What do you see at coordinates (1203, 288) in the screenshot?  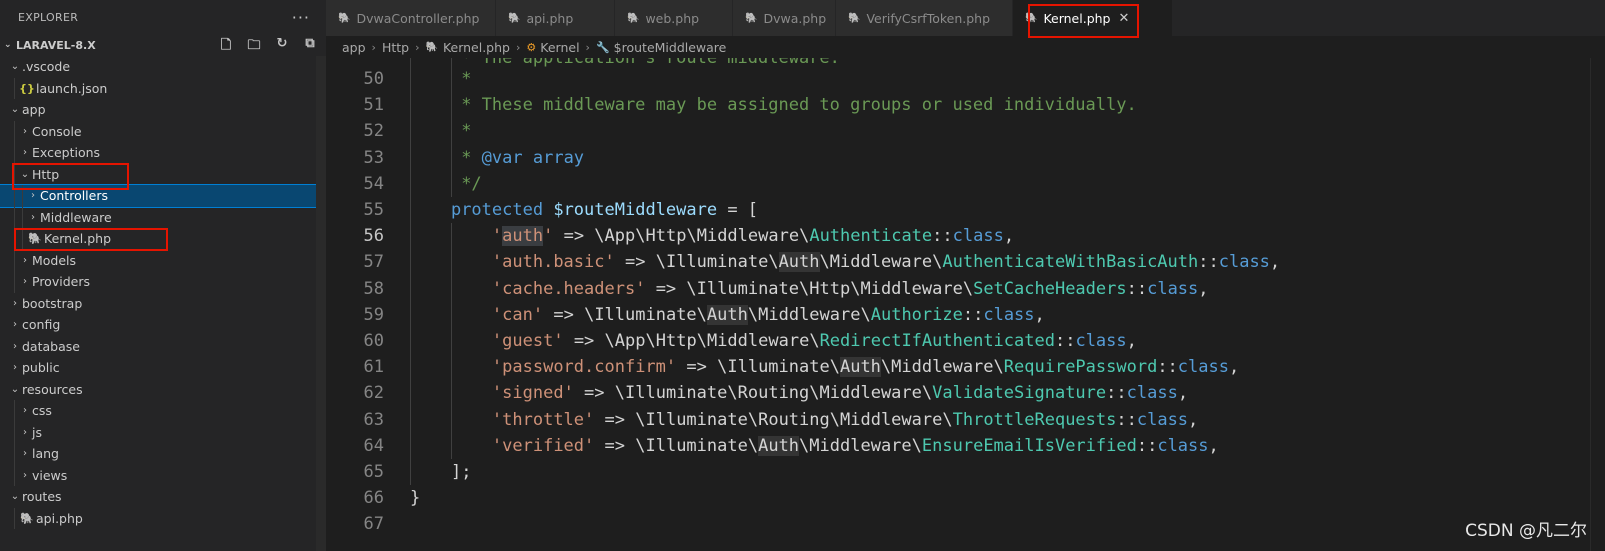 I see `punctuation: ,` at bounding box center [1203, 288].